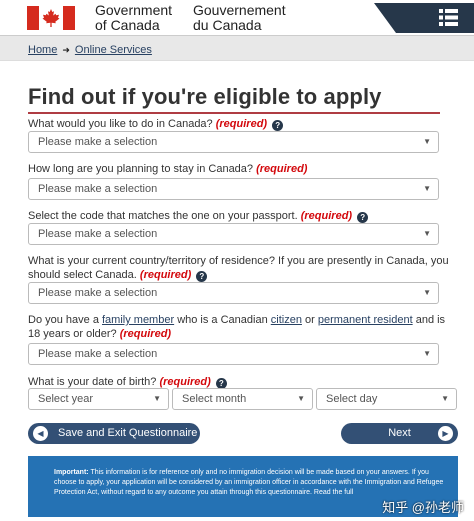  I want to click on canada-flag-logo, so click(51, 18).